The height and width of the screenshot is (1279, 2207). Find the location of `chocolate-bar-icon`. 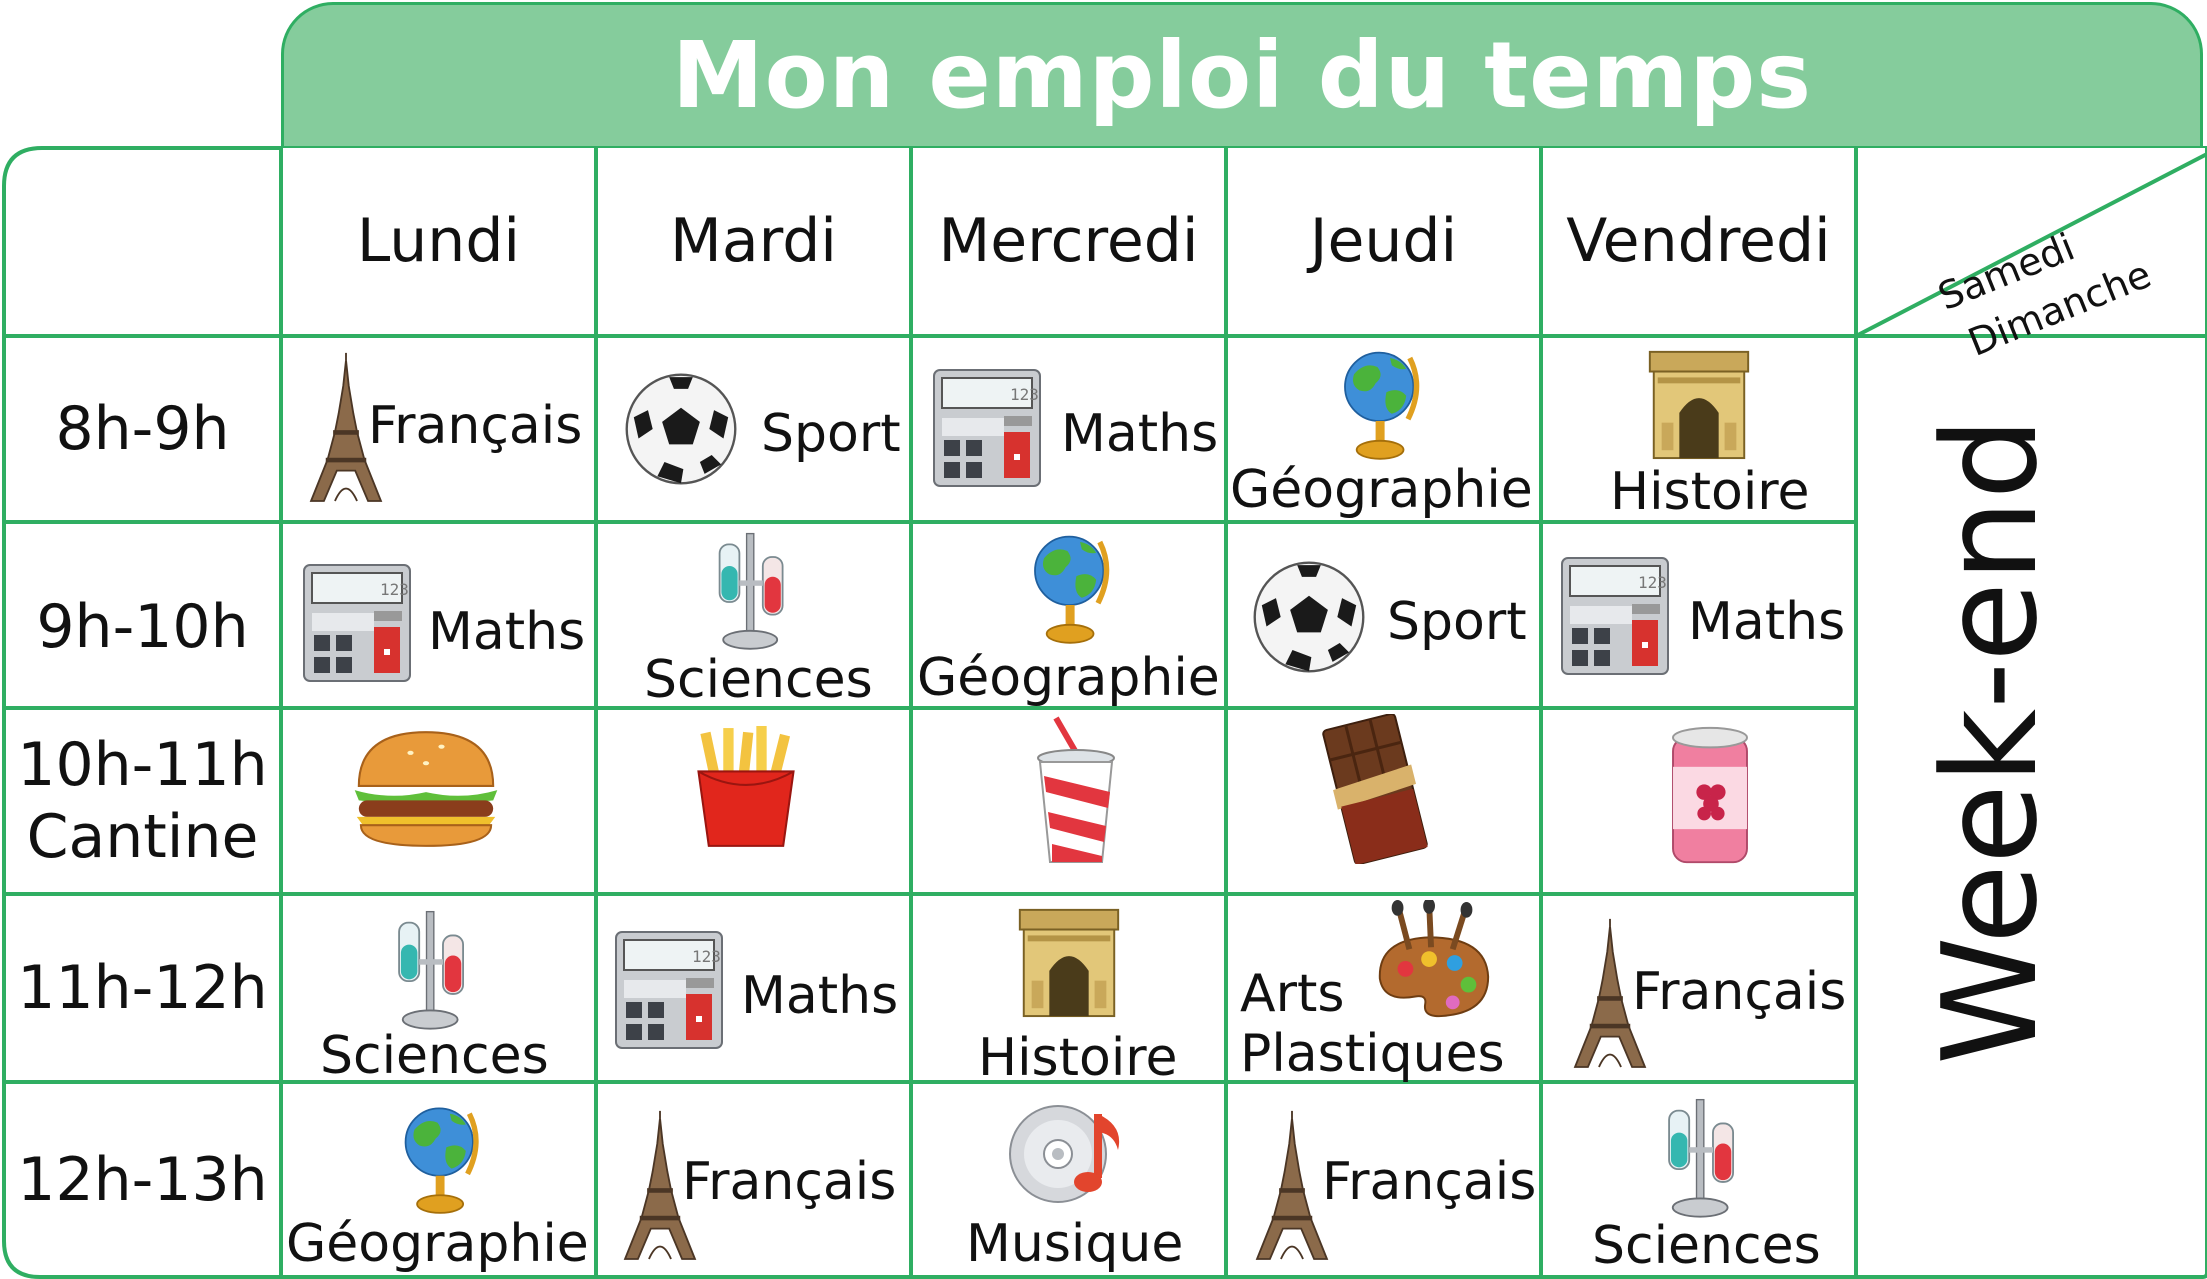

chocolate-bar-icon is located at coordinates (1375, 789).